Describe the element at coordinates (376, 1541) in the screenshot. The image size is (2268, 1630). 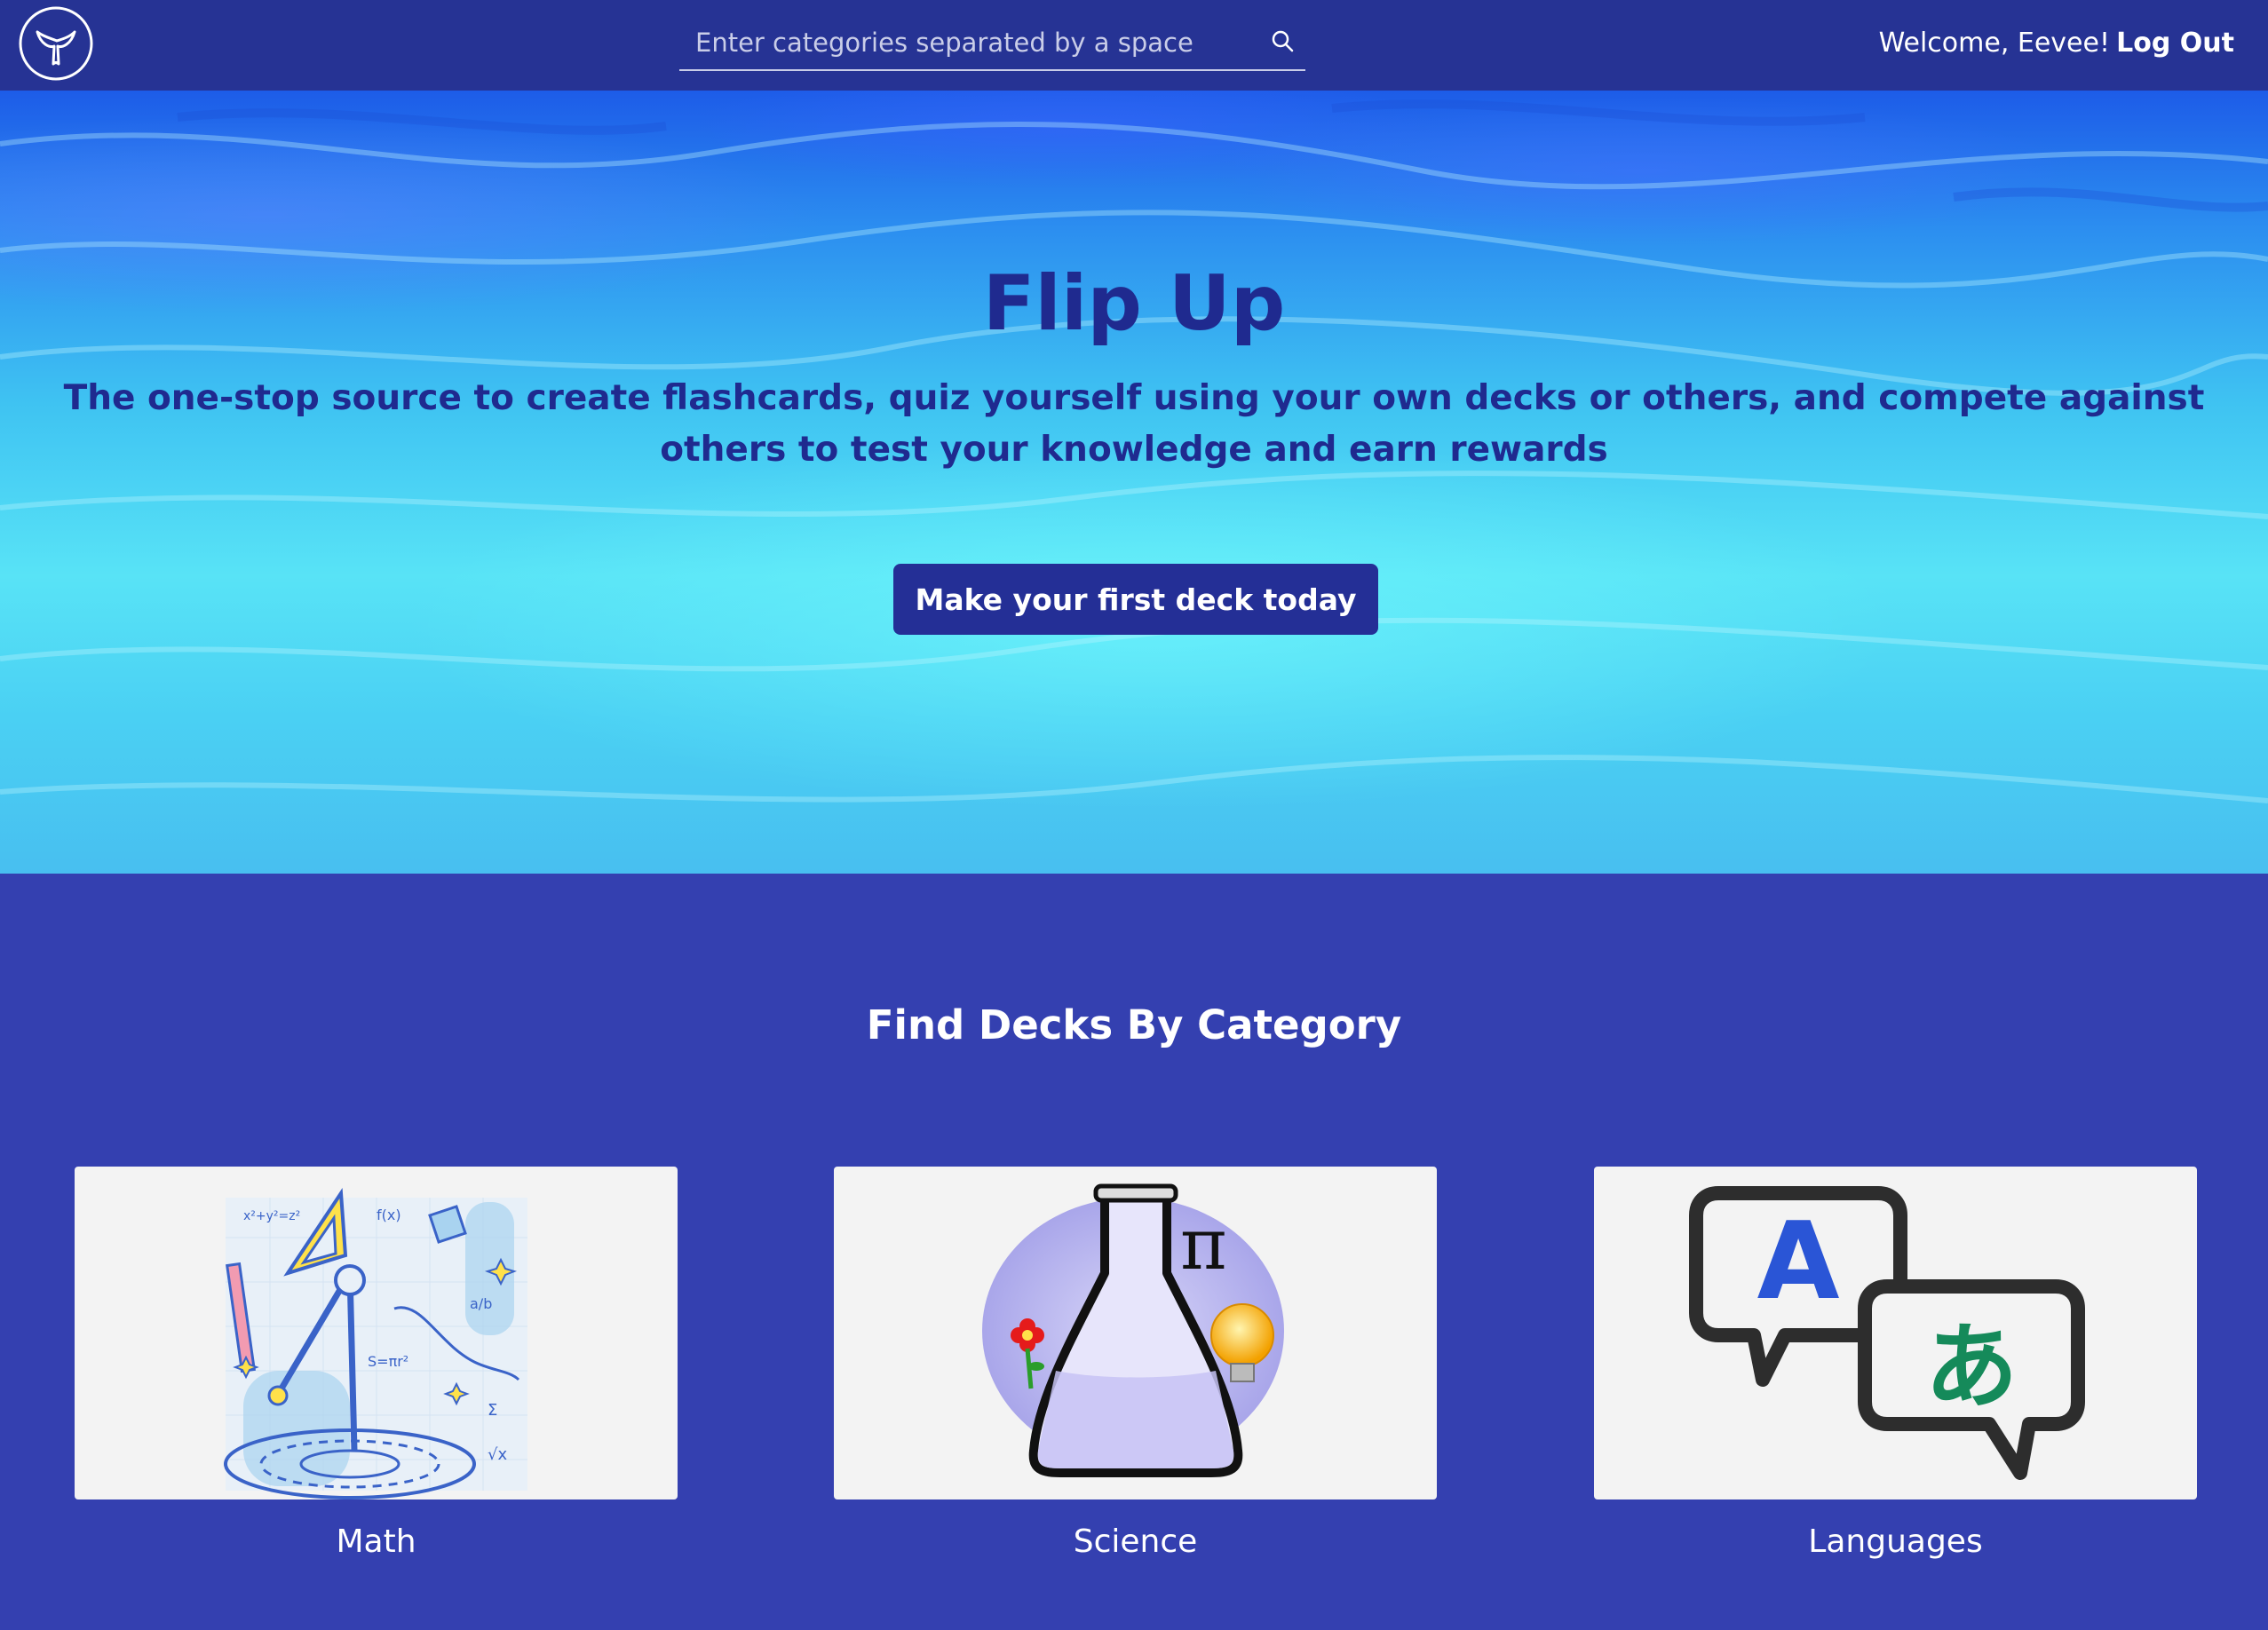
I see `category-label-math: Math` at that location.